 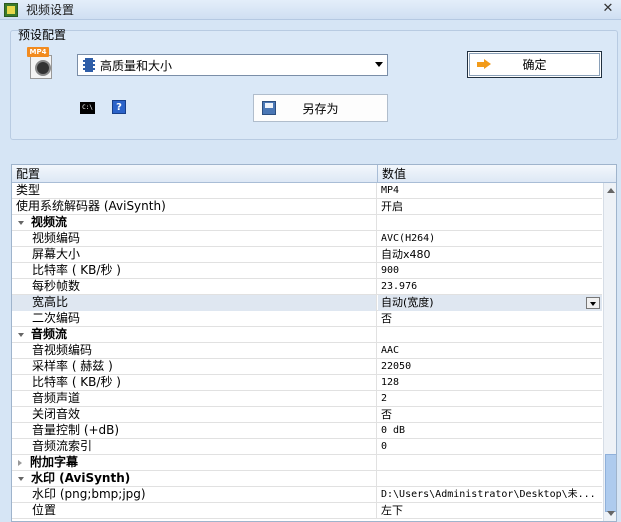 I want to click on close-button: ✕, so click(x=608, y=9).